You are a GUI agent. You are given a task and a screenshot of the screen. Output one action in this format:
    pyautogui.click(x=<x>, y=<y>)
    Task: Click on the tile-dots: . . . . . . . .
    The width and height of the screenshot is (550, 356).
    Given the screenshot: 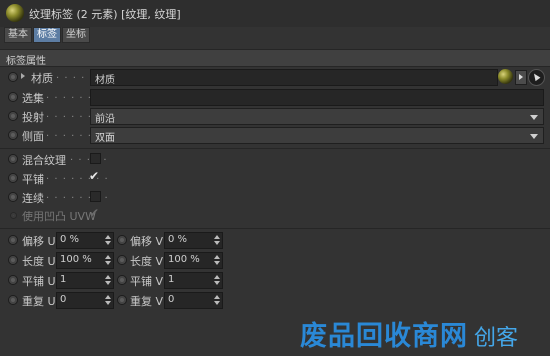 What is the action you would take?
    pyautogui.click(x=77, y=176)
    